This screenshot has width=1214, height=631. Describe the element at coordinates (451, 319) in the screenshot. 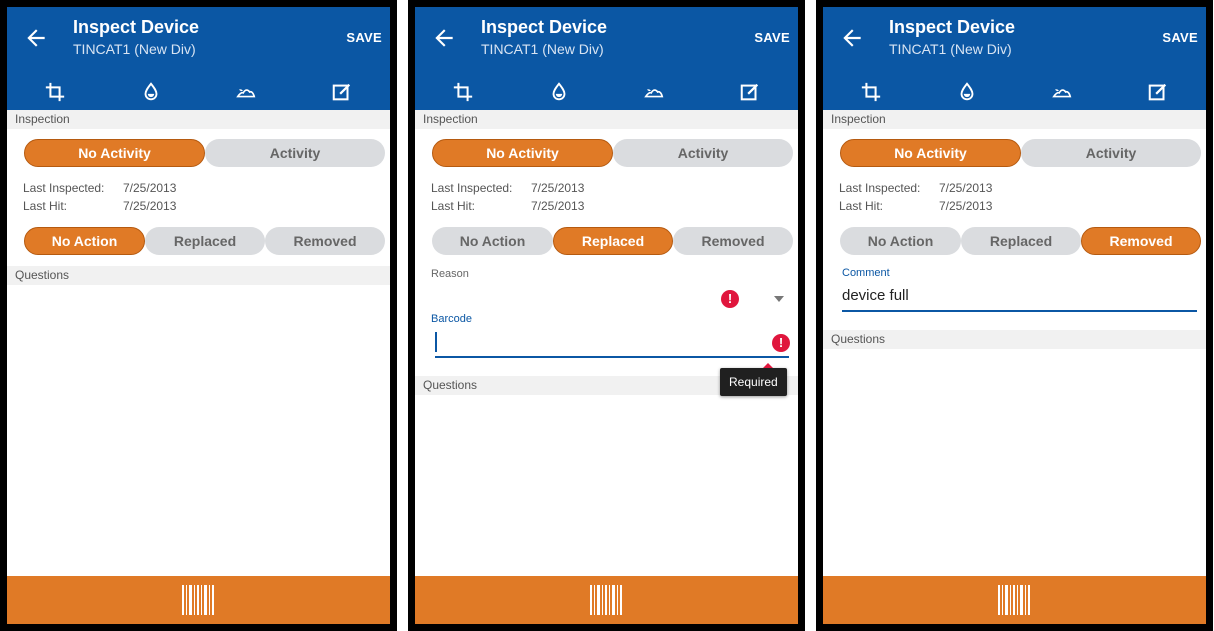

I see `barcode-label: Barcode` at that location.